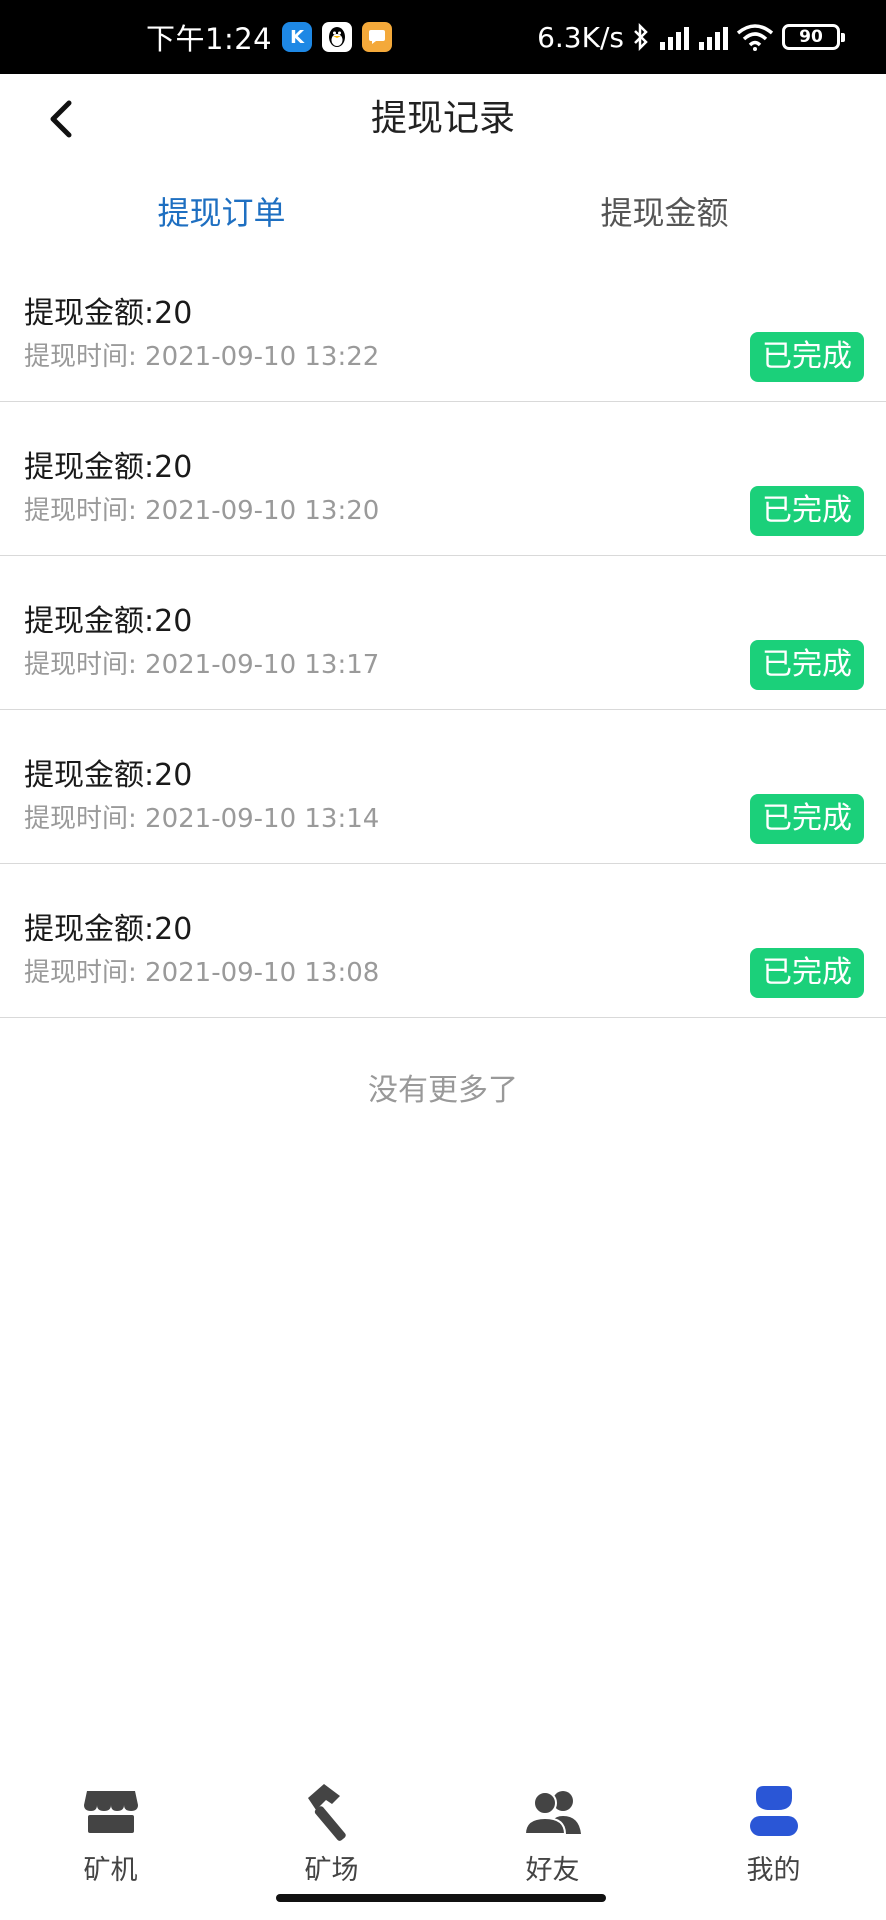 The height and width of the screenshot is (1920, 886). What do you see at coordinates (443, 787) in the screenshot?
I see `list-item: 提现金额:20 提现时间: 2021-09-10 13:14 已完成` at bounding box center [443, 787].